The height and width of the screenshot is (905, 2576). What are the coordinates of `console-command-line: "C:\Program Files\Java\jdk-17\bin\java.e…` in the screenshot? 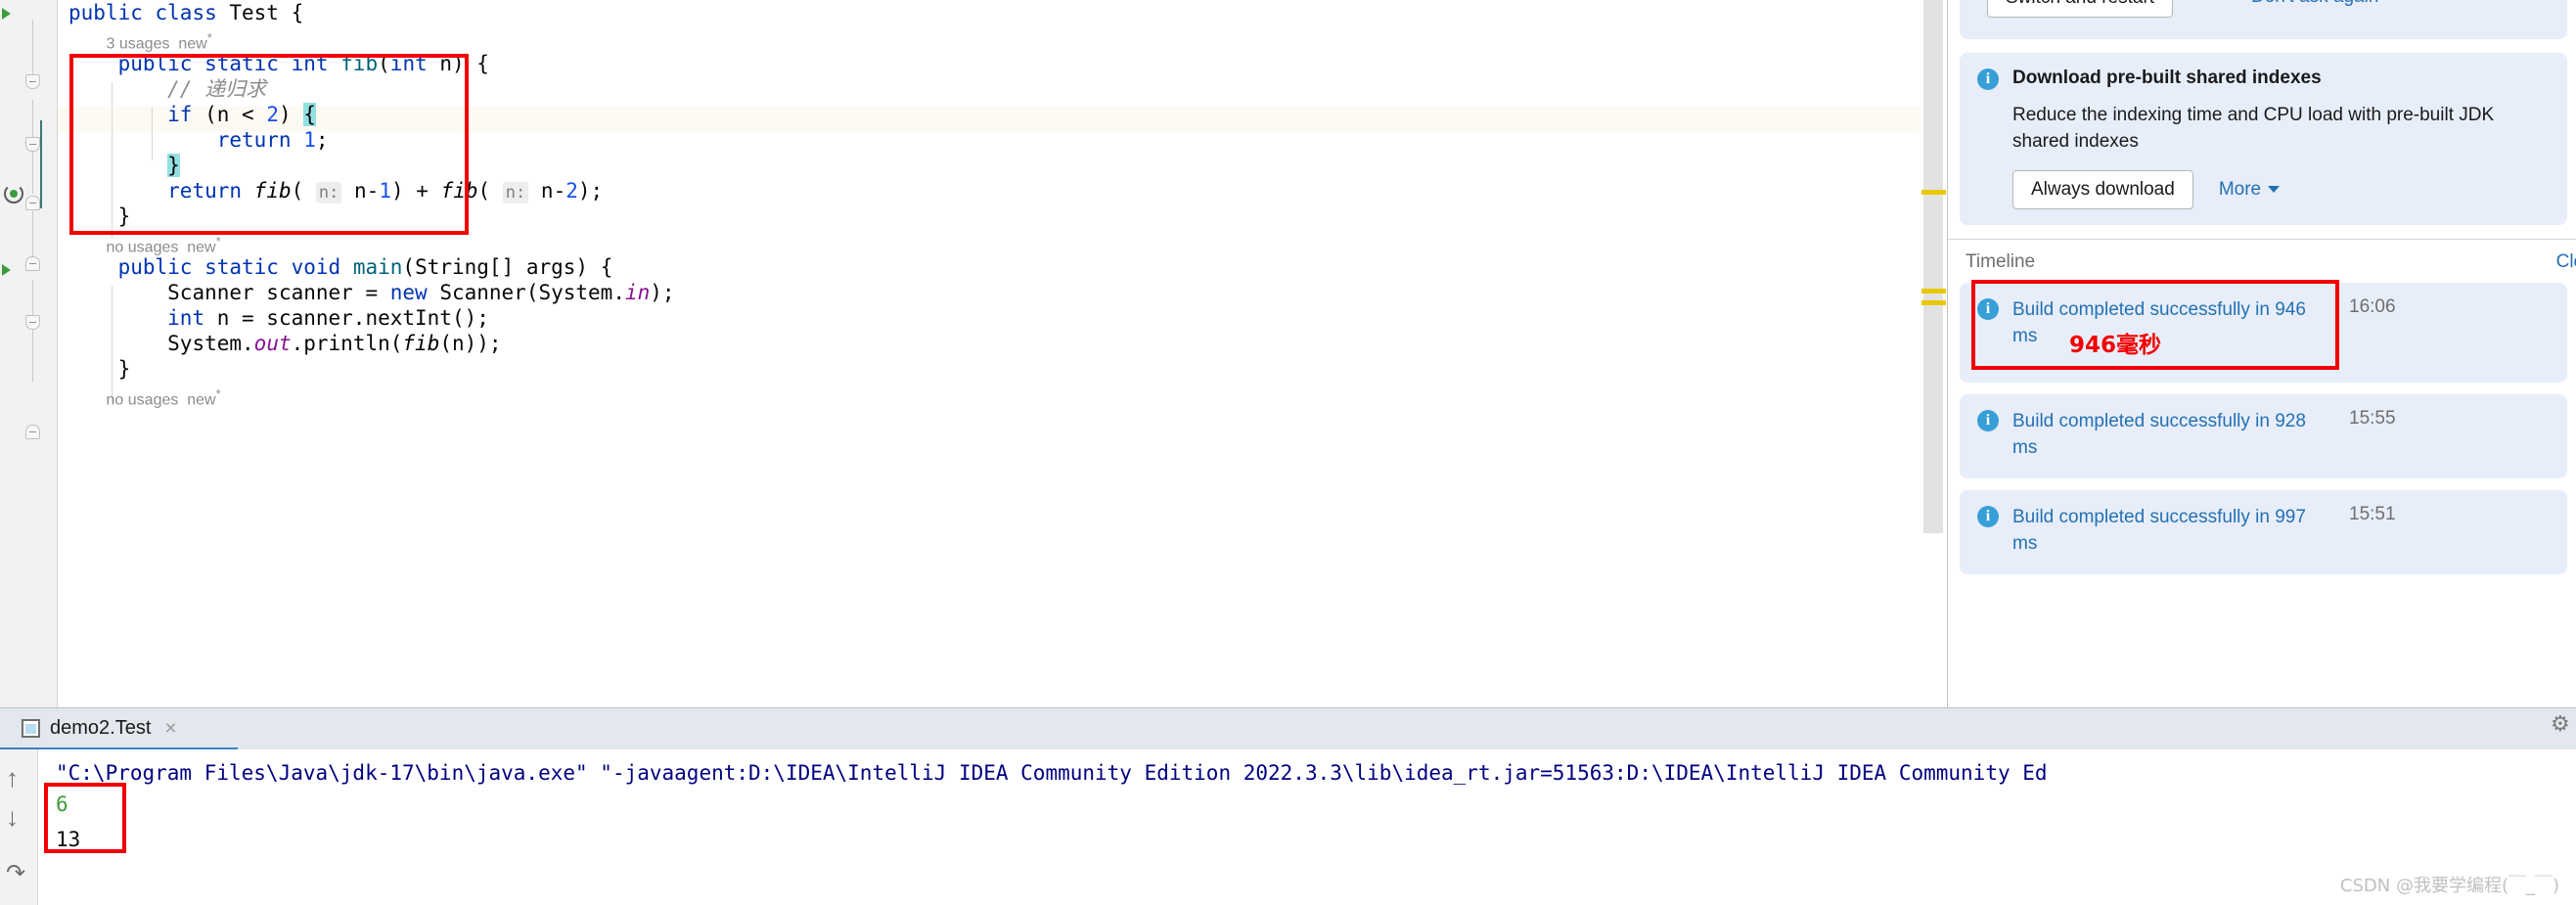 It's located at (1052, 773).